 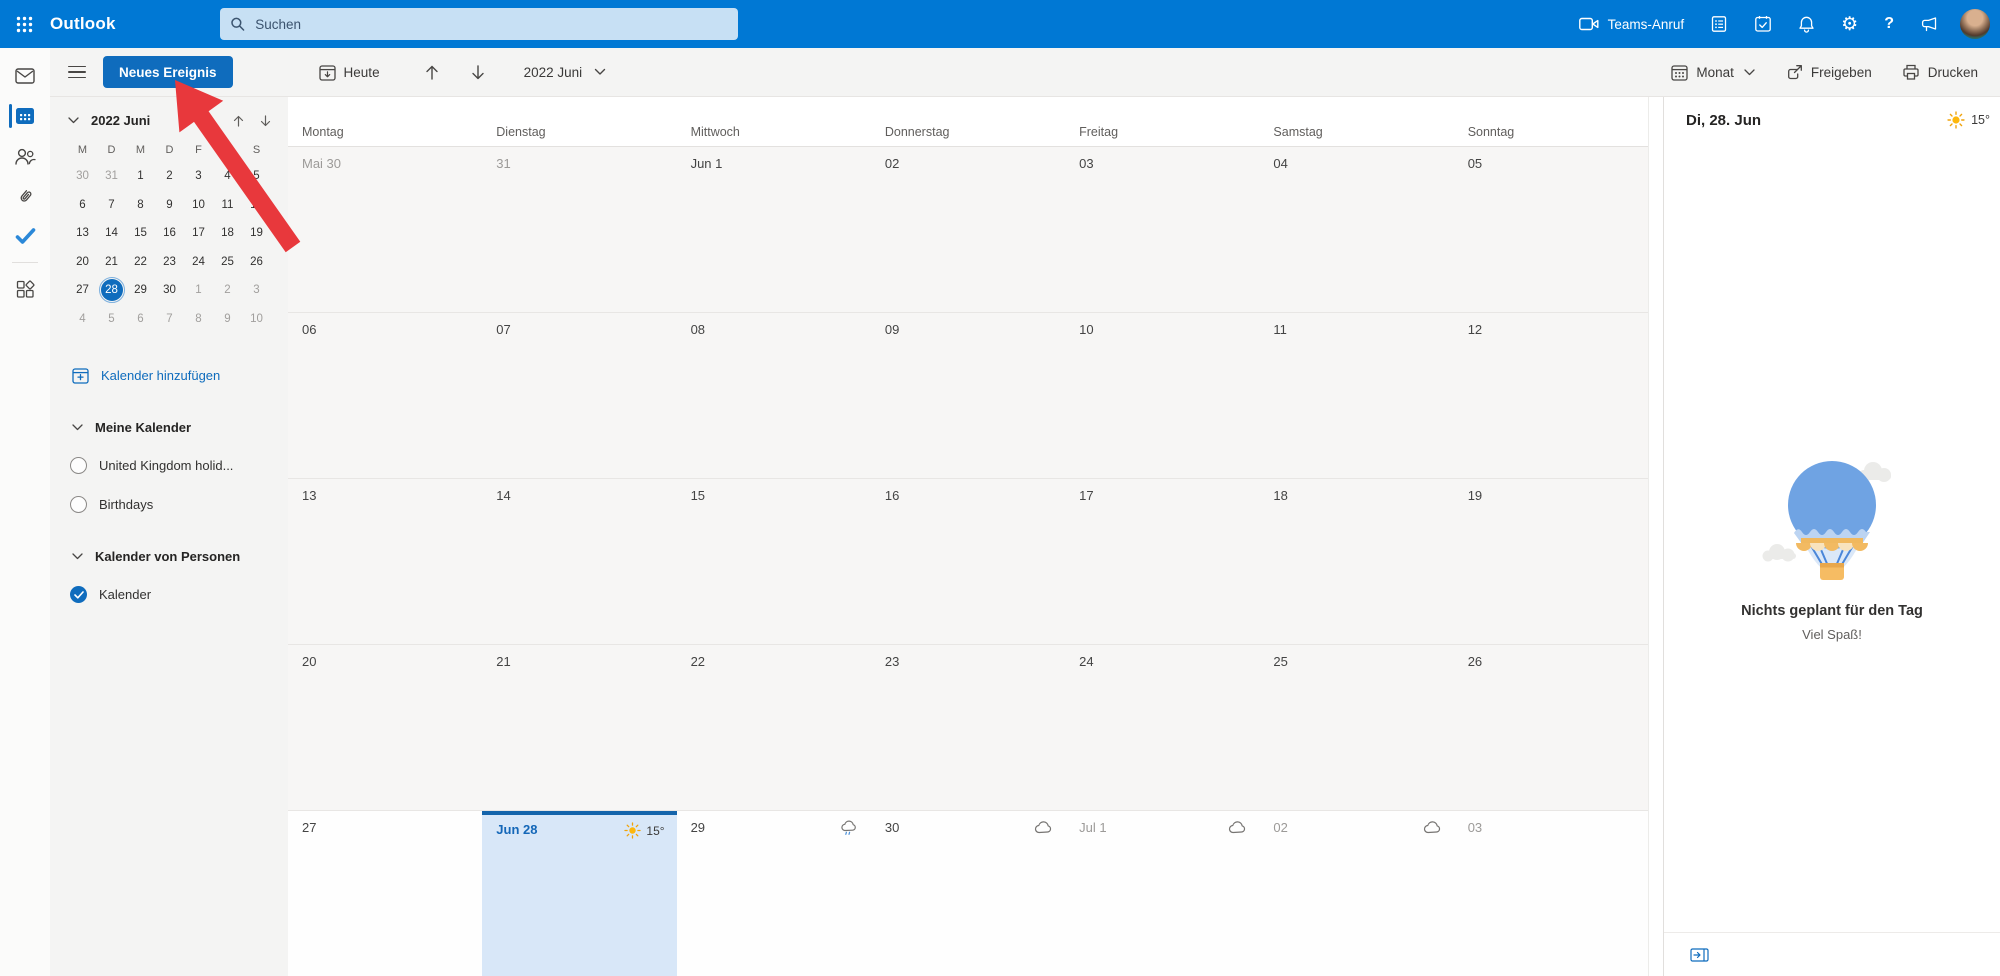 I want to click on today-button: Heute, so click(x=349, y=72).